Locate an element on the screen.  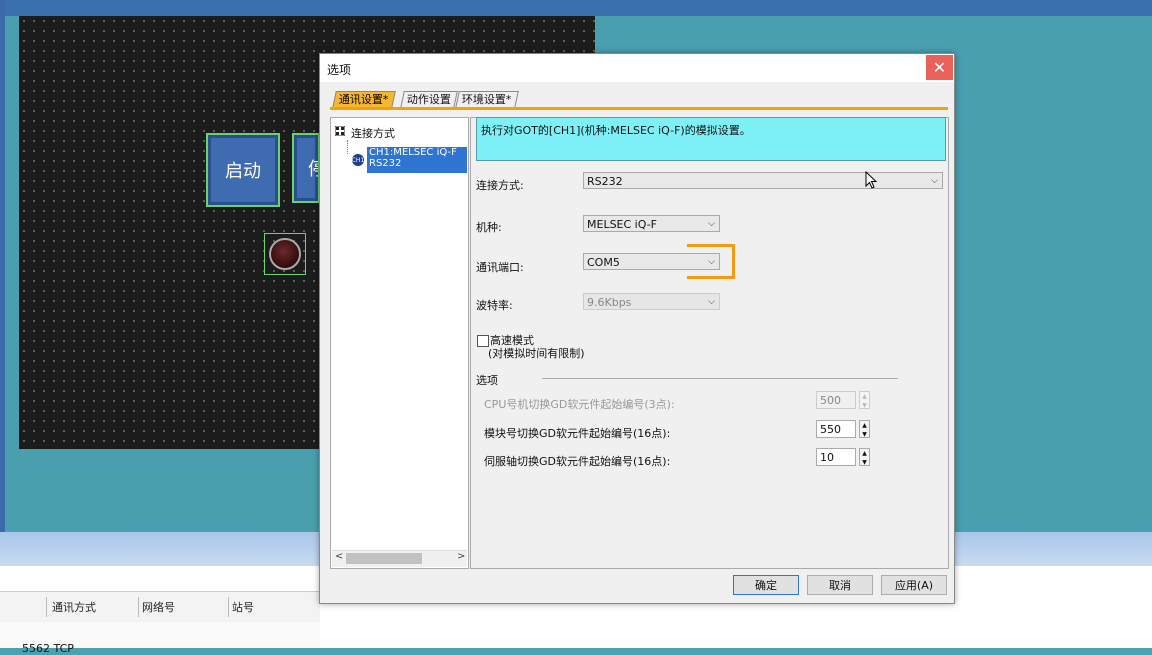
options-section-title: 选项 is located at coordinates (487, 380).